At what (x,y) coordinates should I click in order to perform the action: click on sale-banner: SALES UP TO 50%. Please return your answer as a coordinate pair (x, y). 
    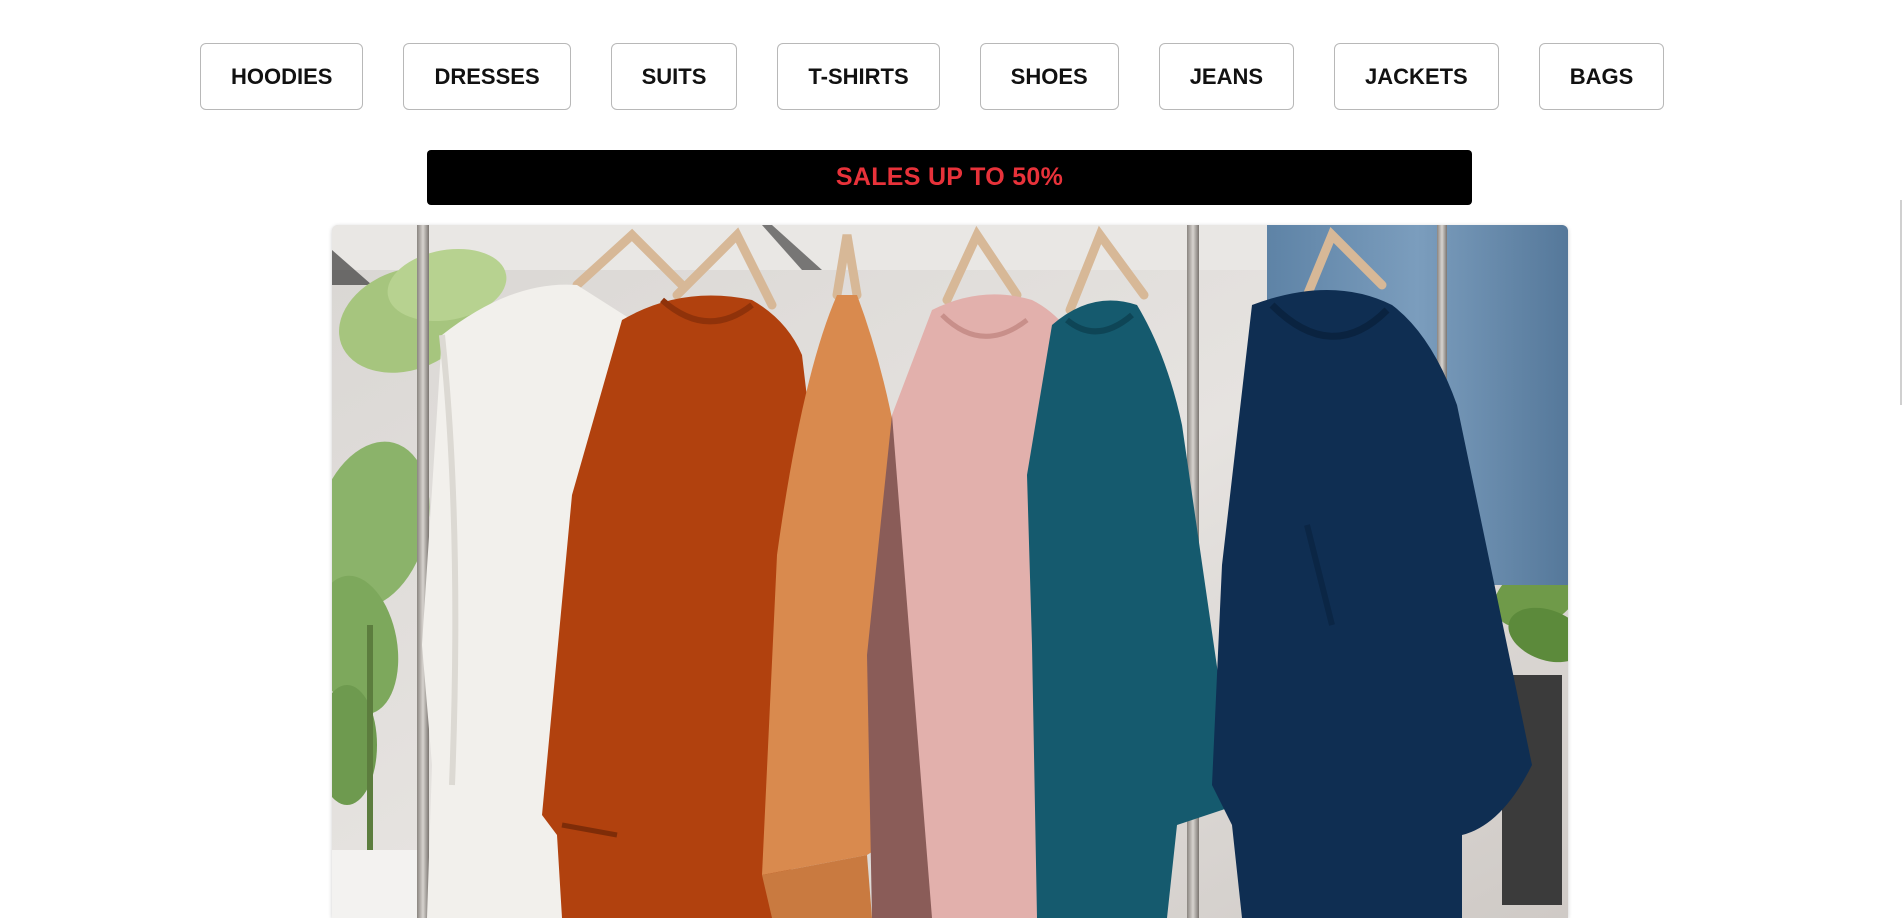
    Looking at the image, I should click on (949, 177).